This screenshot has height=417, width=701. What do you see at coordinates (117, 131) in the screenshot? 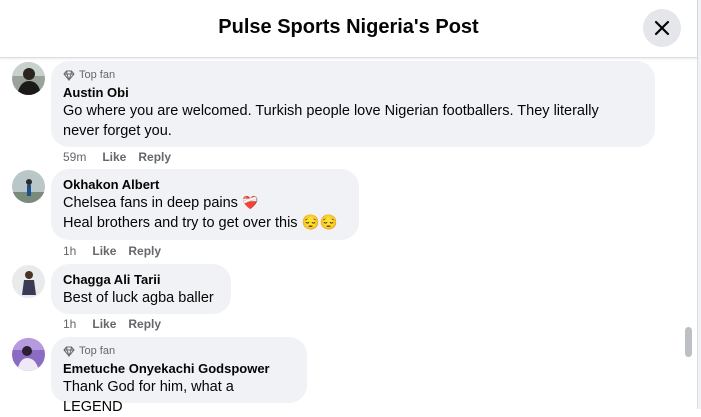
I see `comment-text-line: never forget you.` at bounding box center [117, 131].